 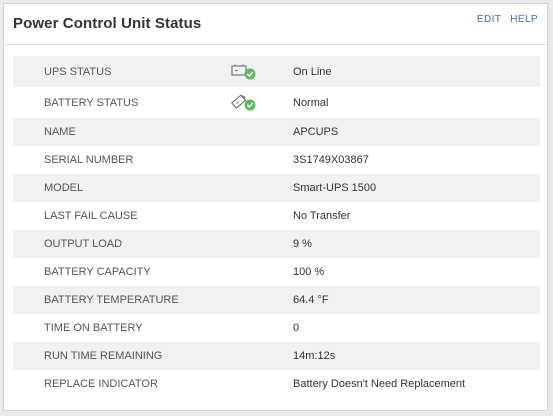 What do you see at coordinates (489, 19) in the screenshot?
I see `edit-link: EDIT` at bounding box center [489, 19].